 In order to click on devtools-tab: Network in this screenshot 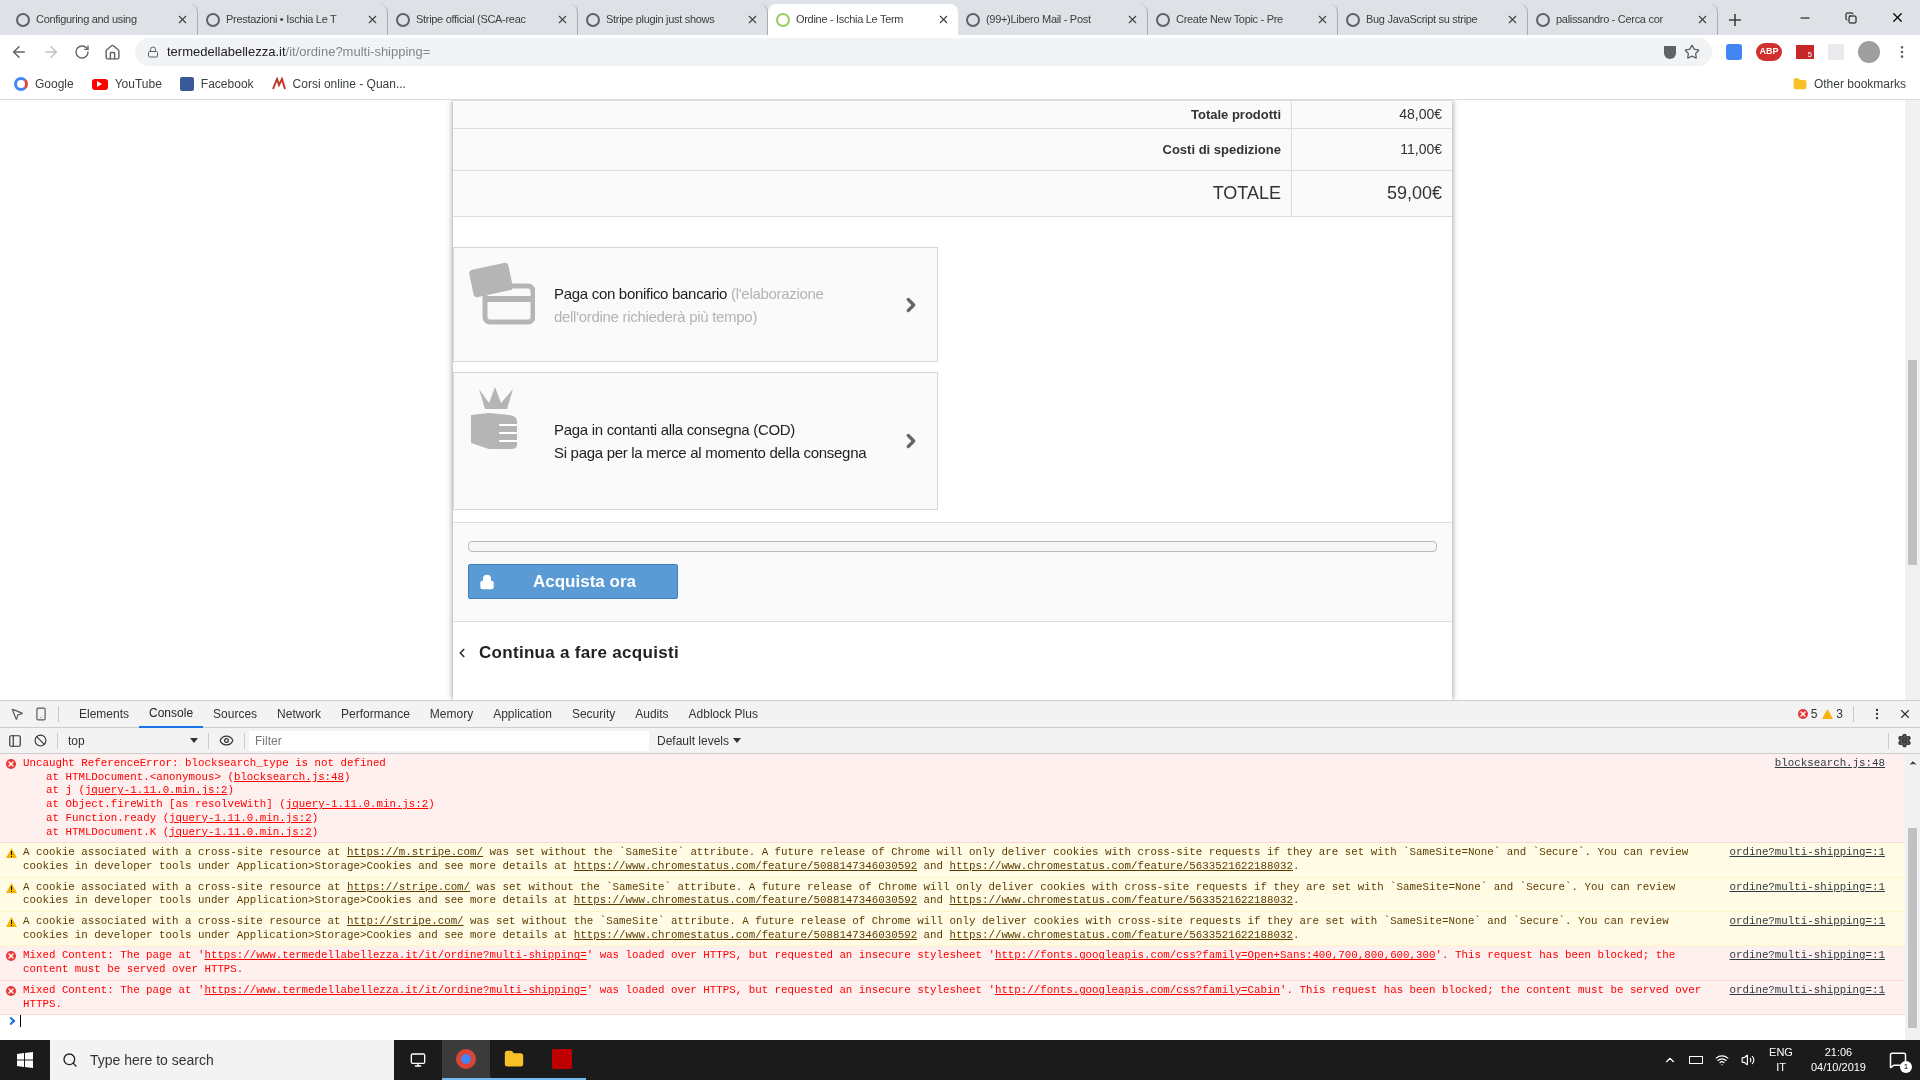, I will do `click(299, 714)`.